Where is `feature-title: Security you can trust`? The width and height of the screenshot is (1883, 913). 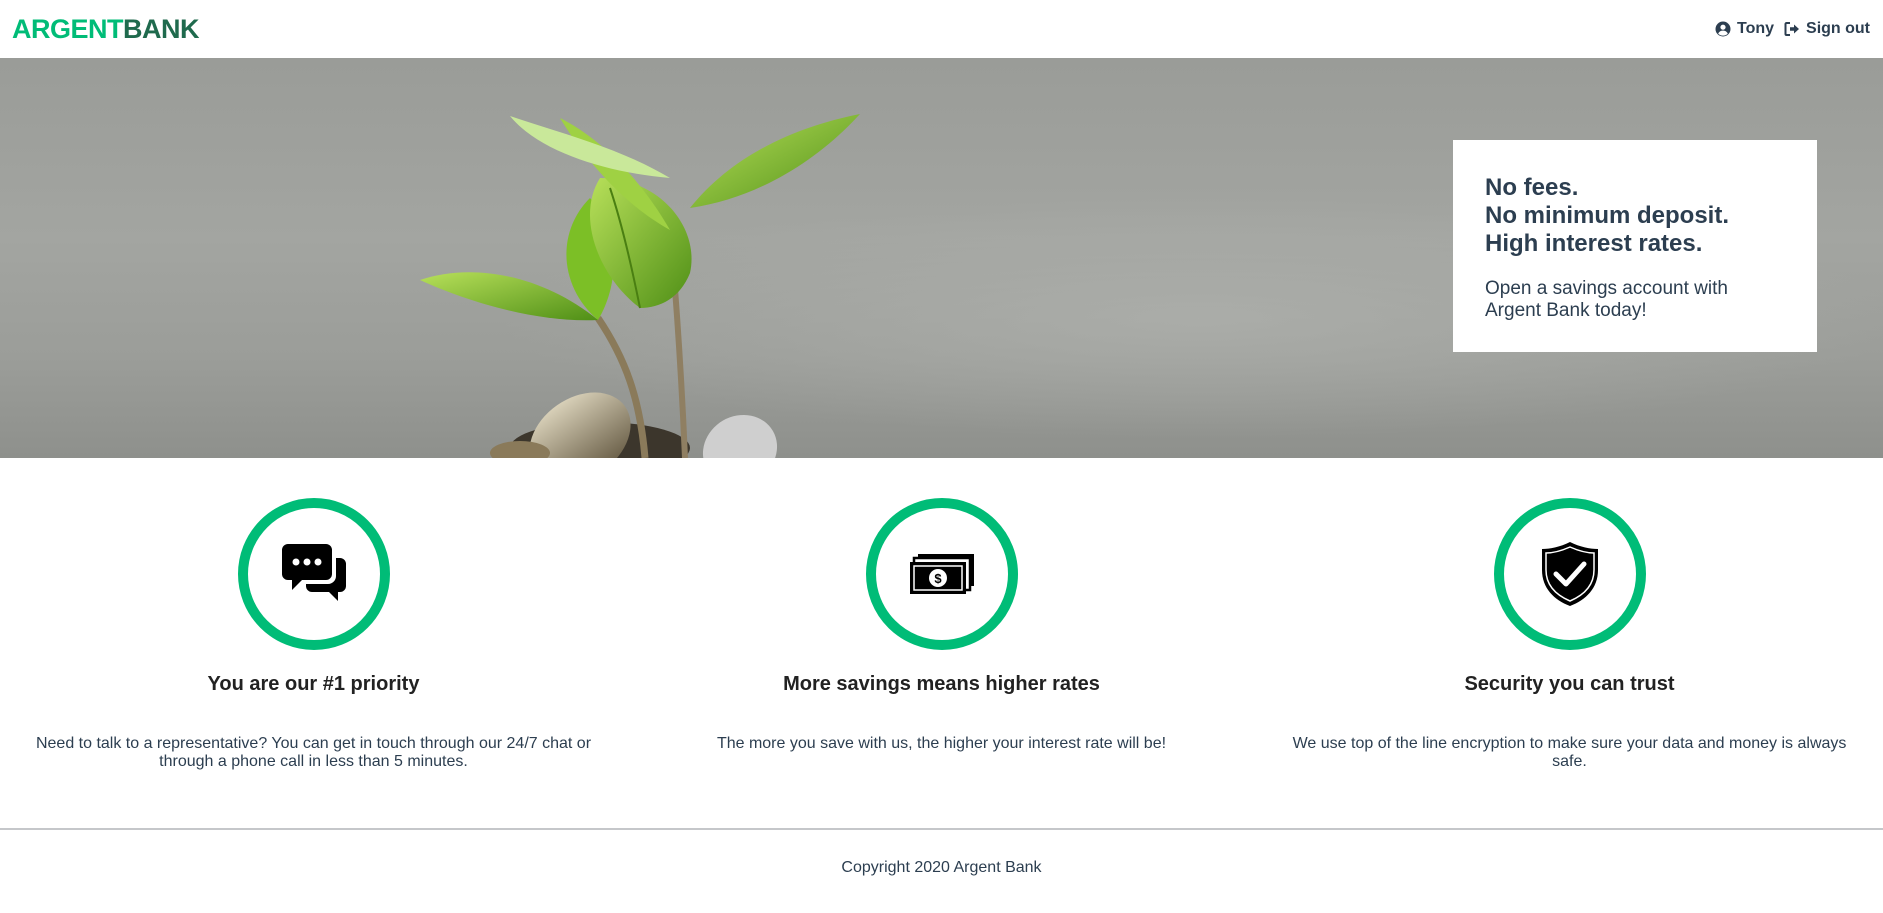 feature-title: Security you can trust is located at coordinates (1569, 684).